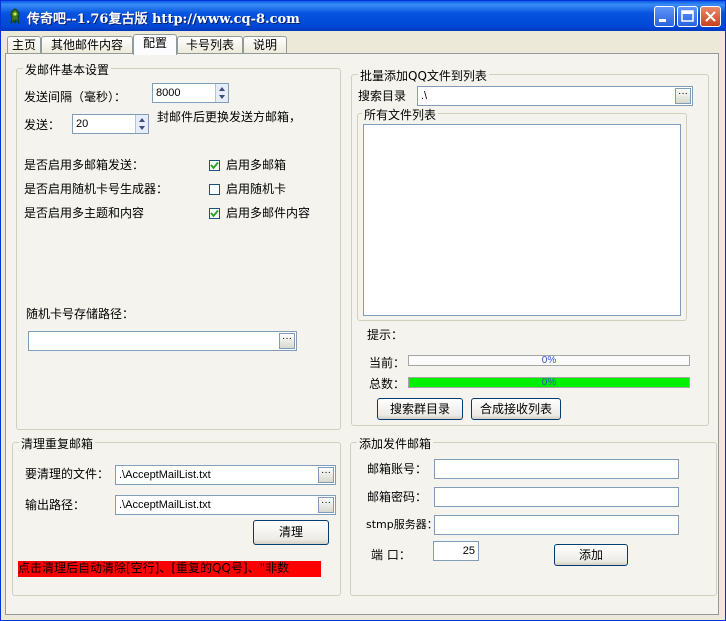 The image size is (726, 621). I want to click on smtp-server-input, so click(556, 525).